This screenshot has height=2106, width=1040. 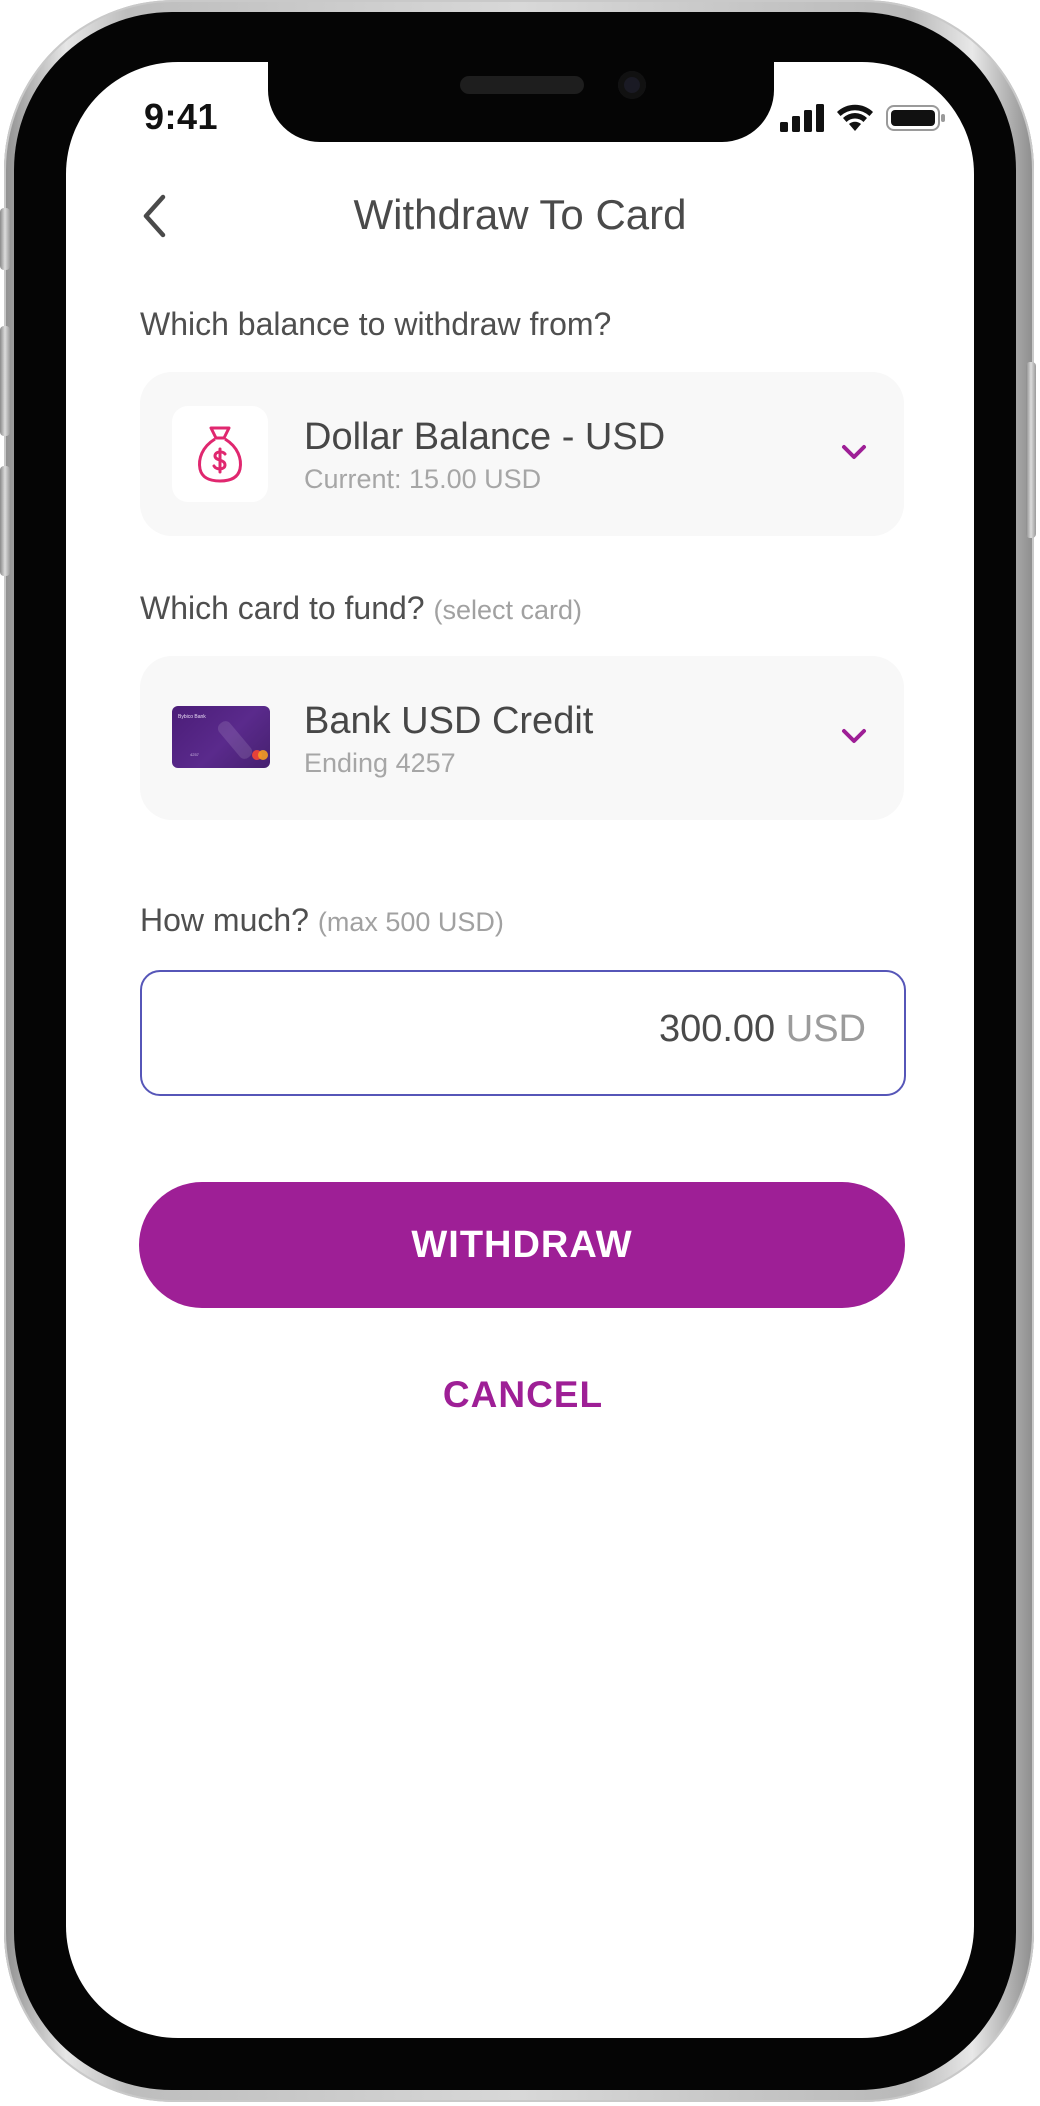 I want to click on card-title: Bank USD Credit, so click(x=449, y=721).